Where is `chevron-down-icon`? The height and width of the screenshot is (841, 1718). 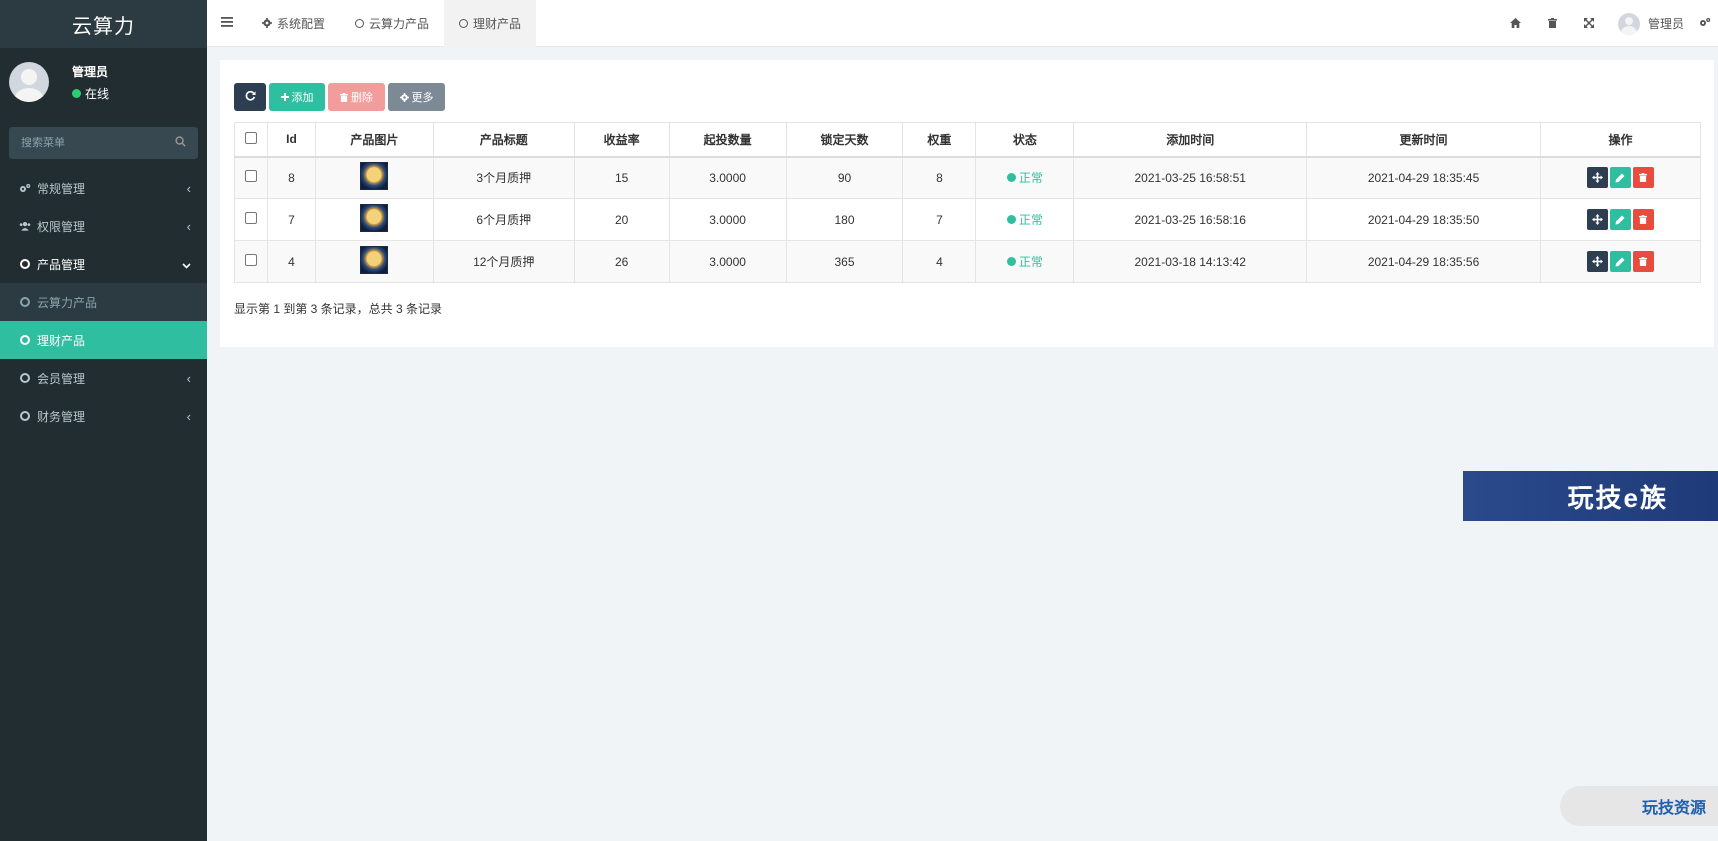 chevron-down-icon is located at coordinates (186, 264).